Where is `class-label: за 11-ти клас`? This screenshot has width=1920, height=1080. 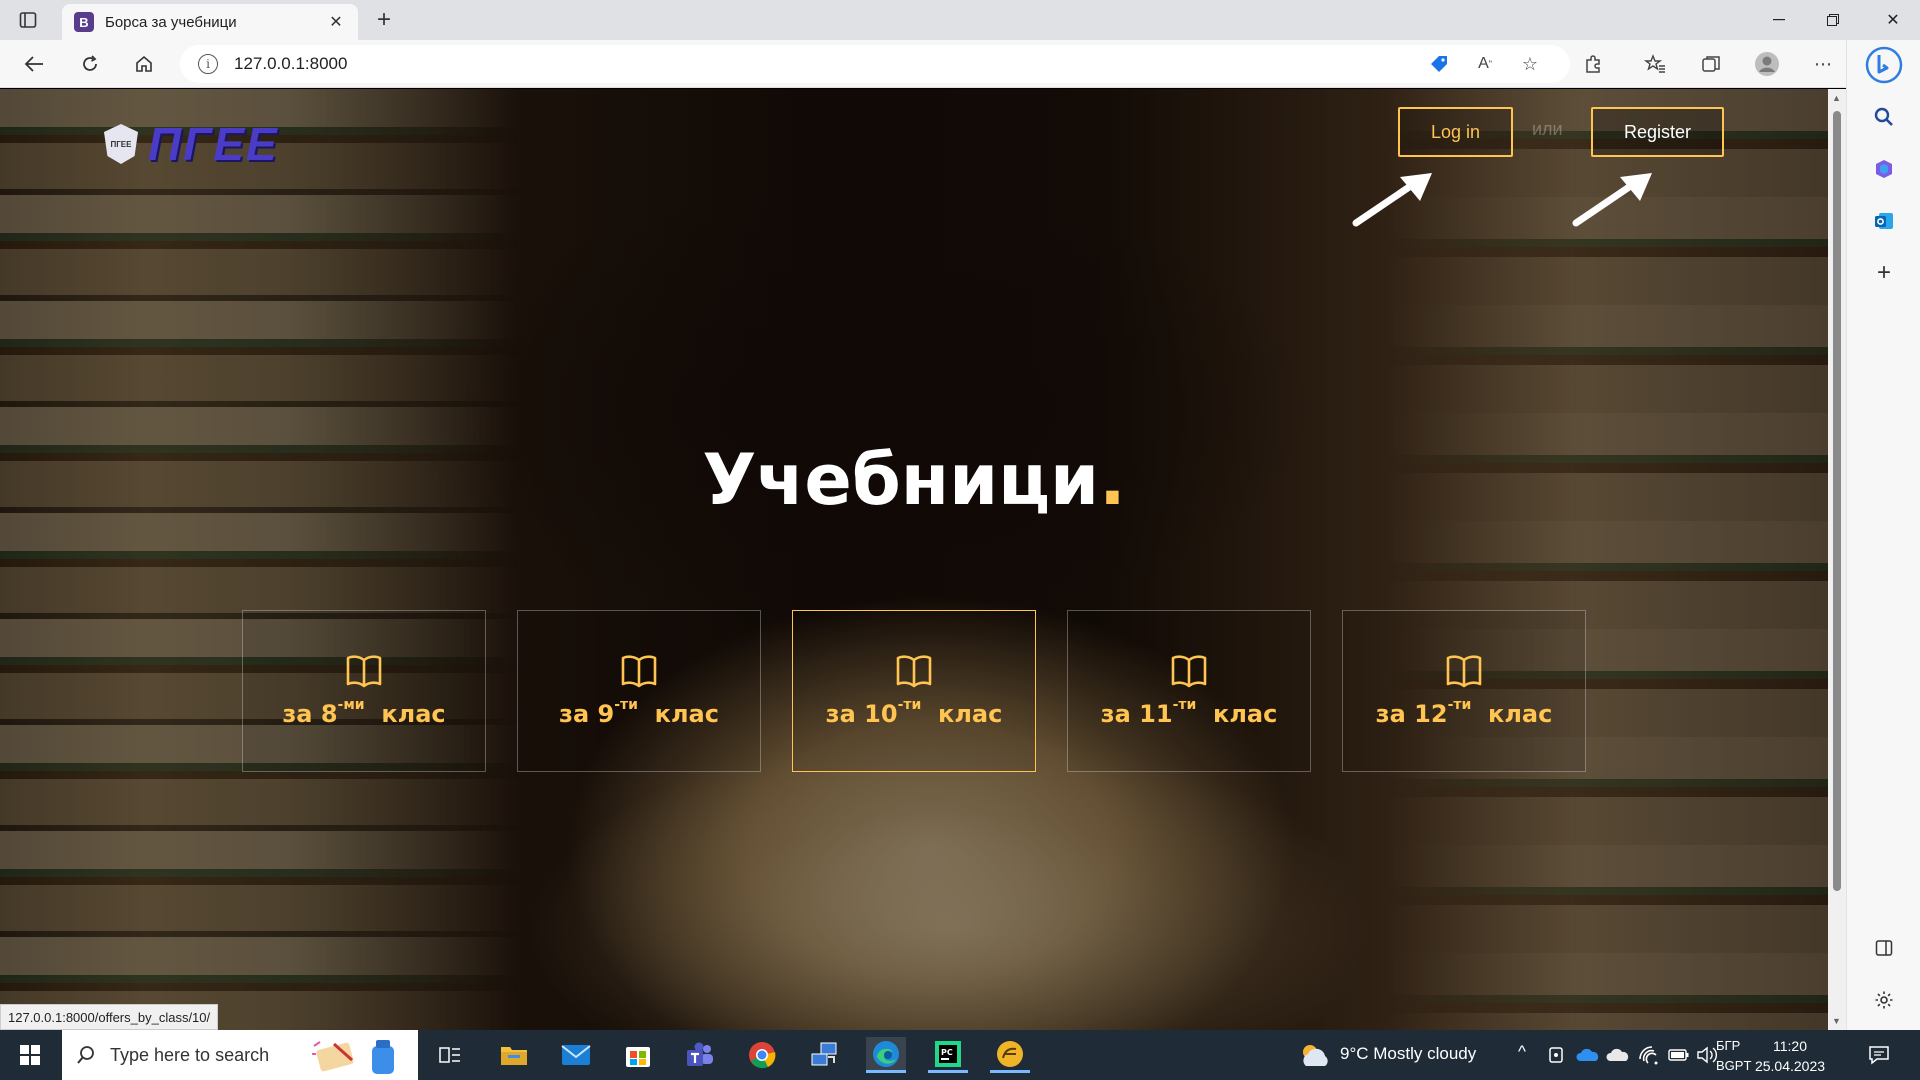
class-label: за 11-ти клас is located at coordinates (1189, 712).